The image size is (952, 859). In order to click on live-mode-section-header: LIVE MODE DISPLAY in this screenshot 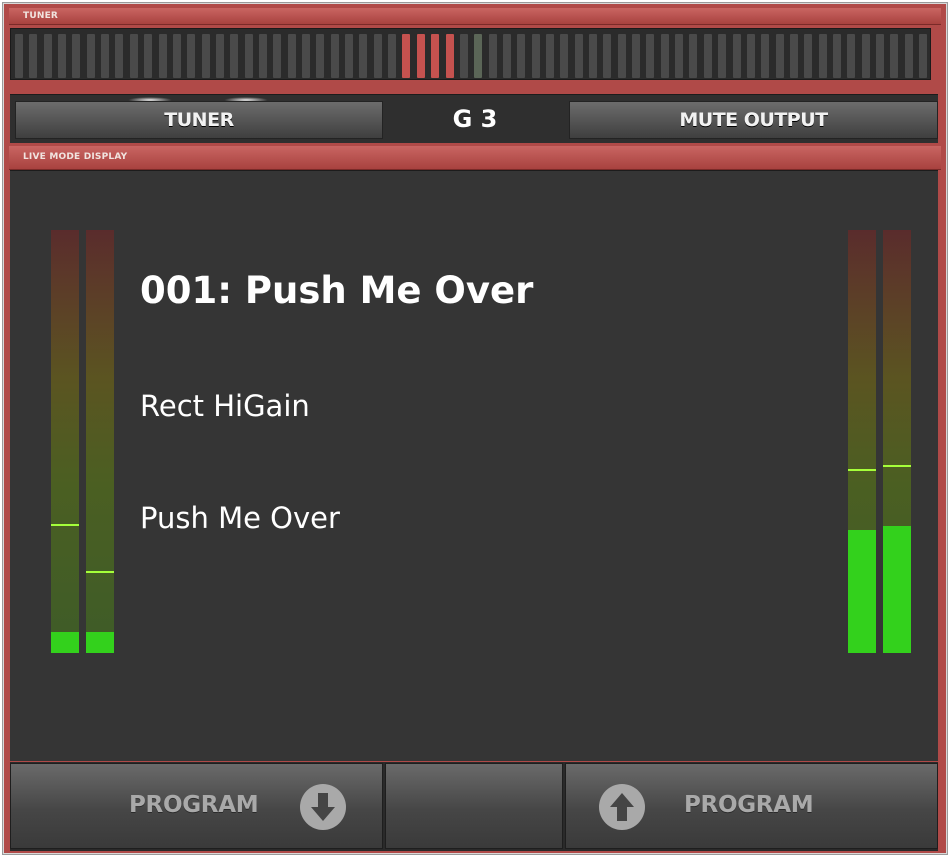, I will do `click(475, 158)`.